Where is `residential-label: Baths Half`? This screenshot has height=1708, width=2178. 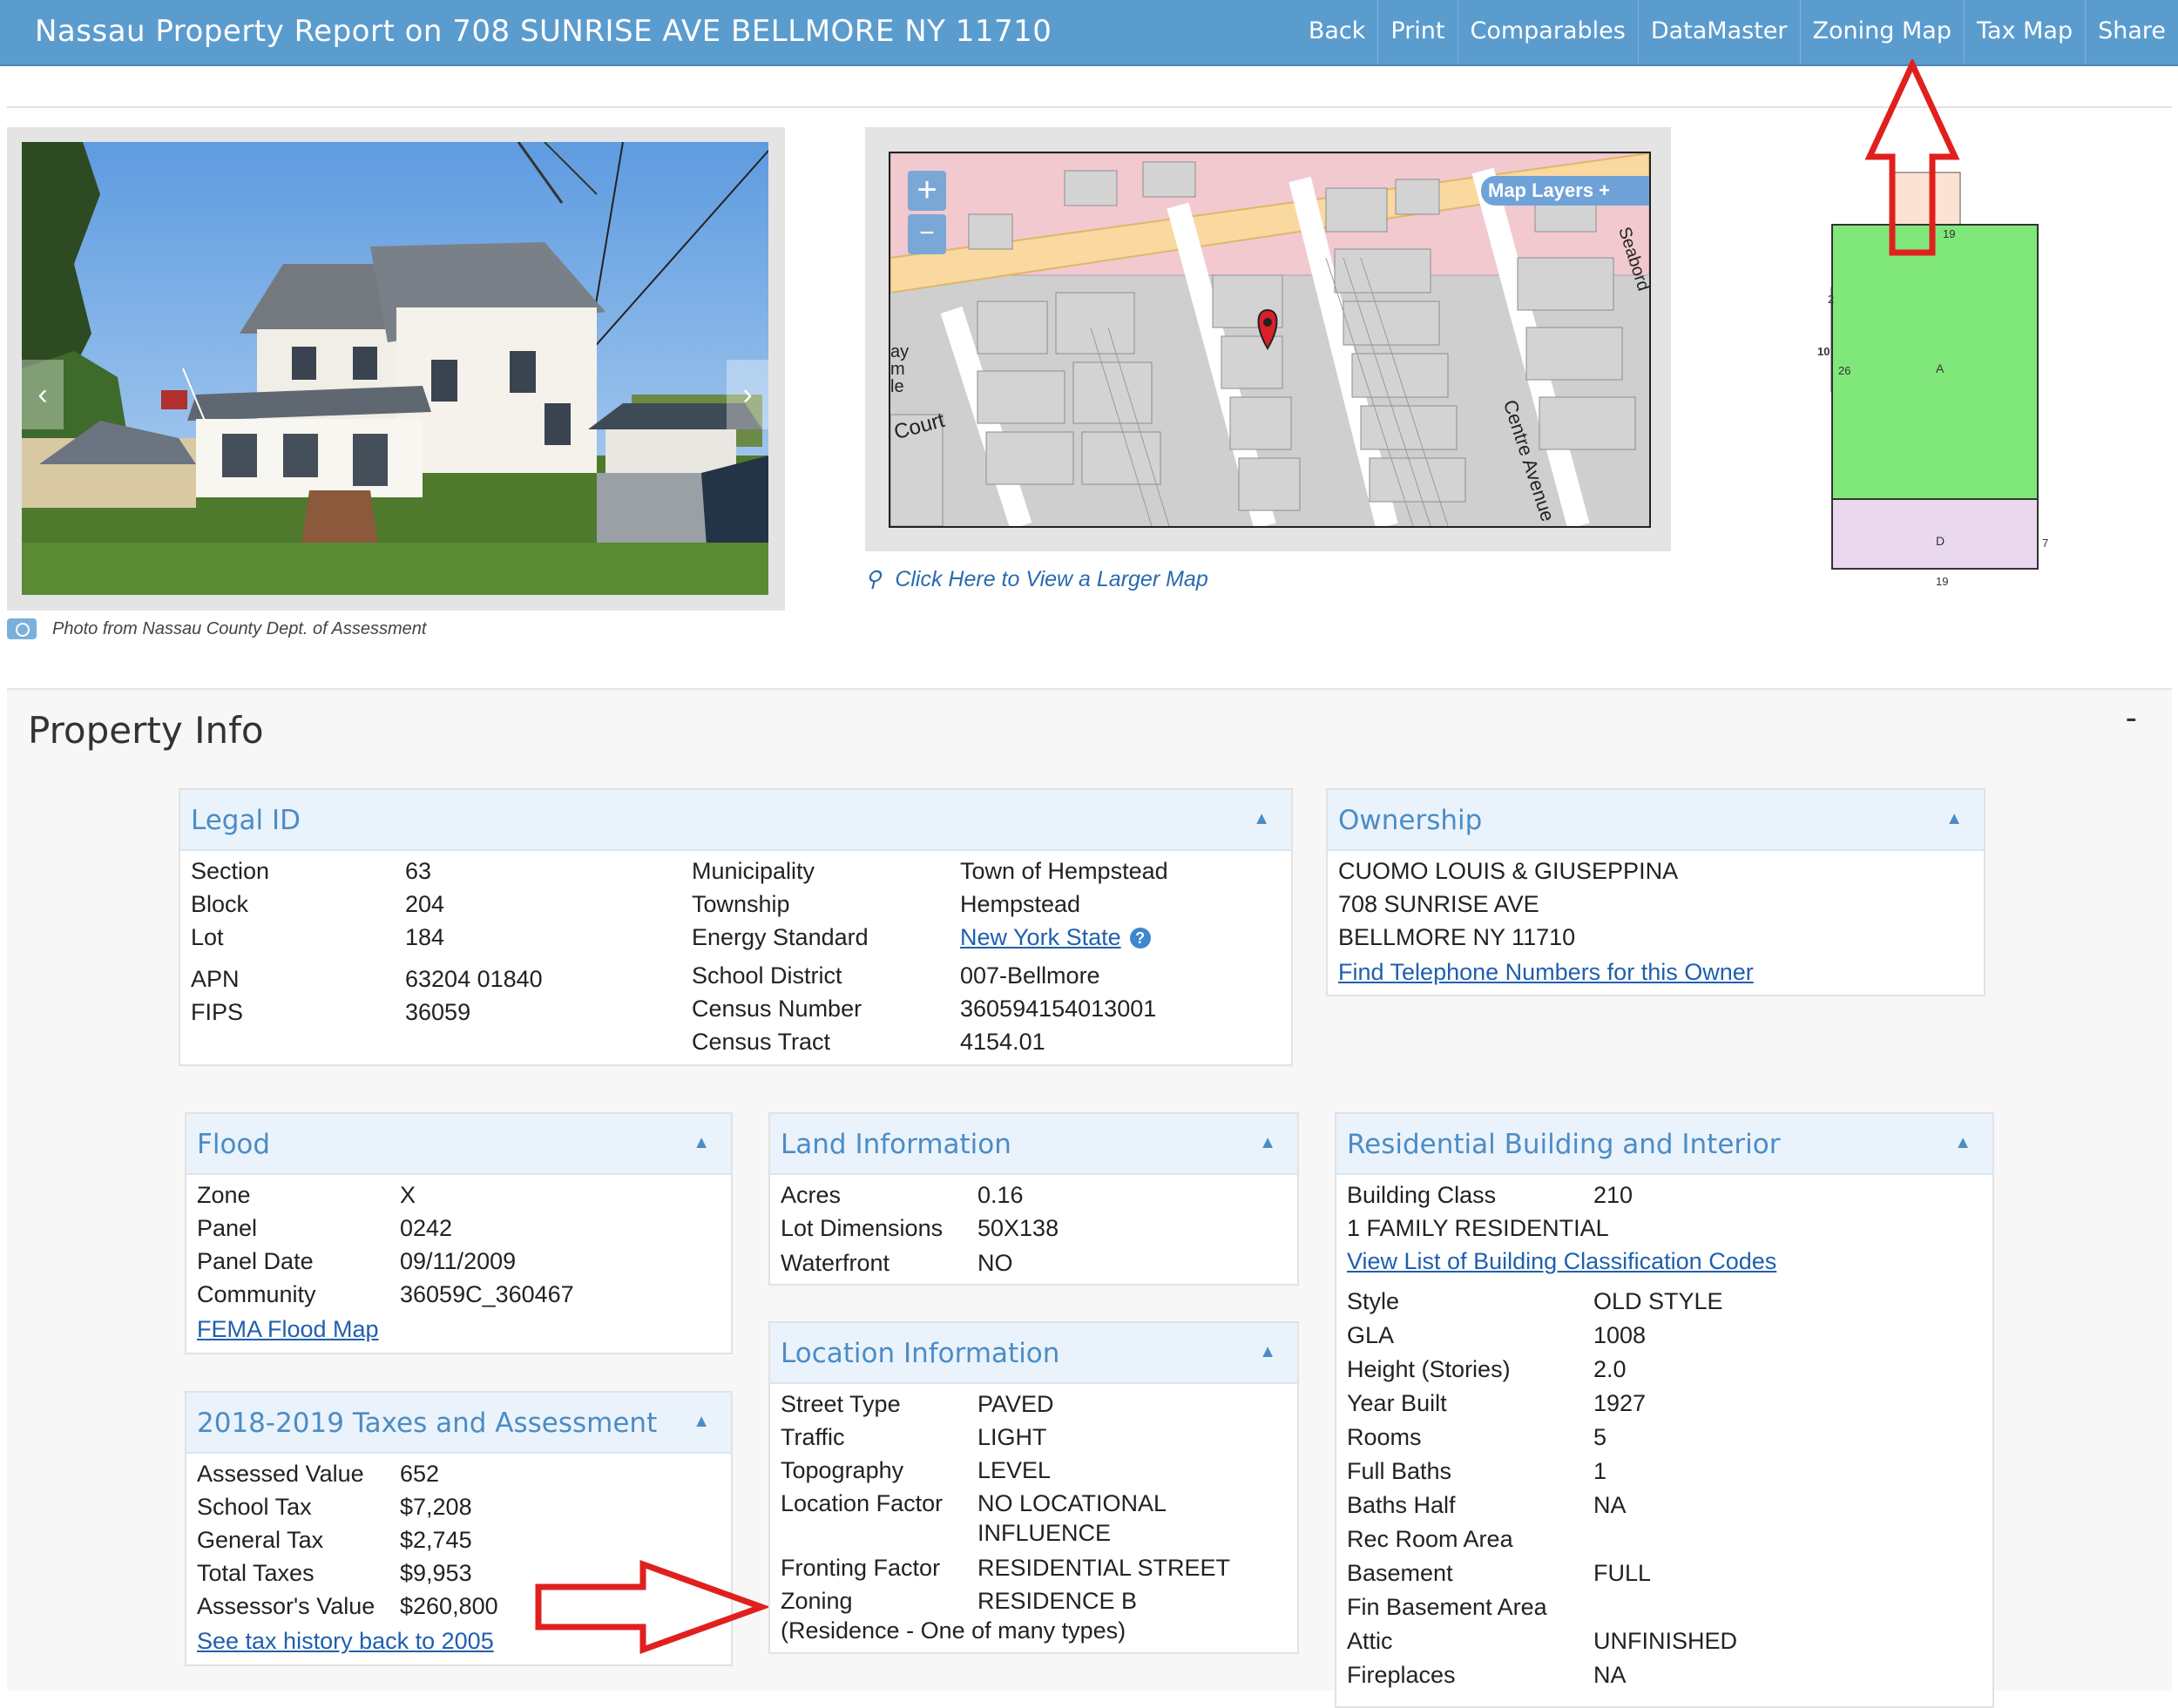
residential-label: Baths Half is located at coordinates (1401, 1505).